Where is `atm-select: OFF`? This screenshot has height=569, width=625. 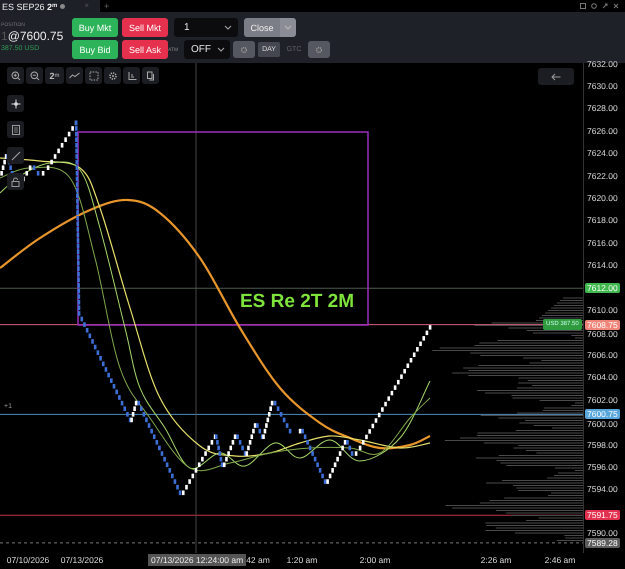
atm-select: OFF is located at coordinates (207, 49).